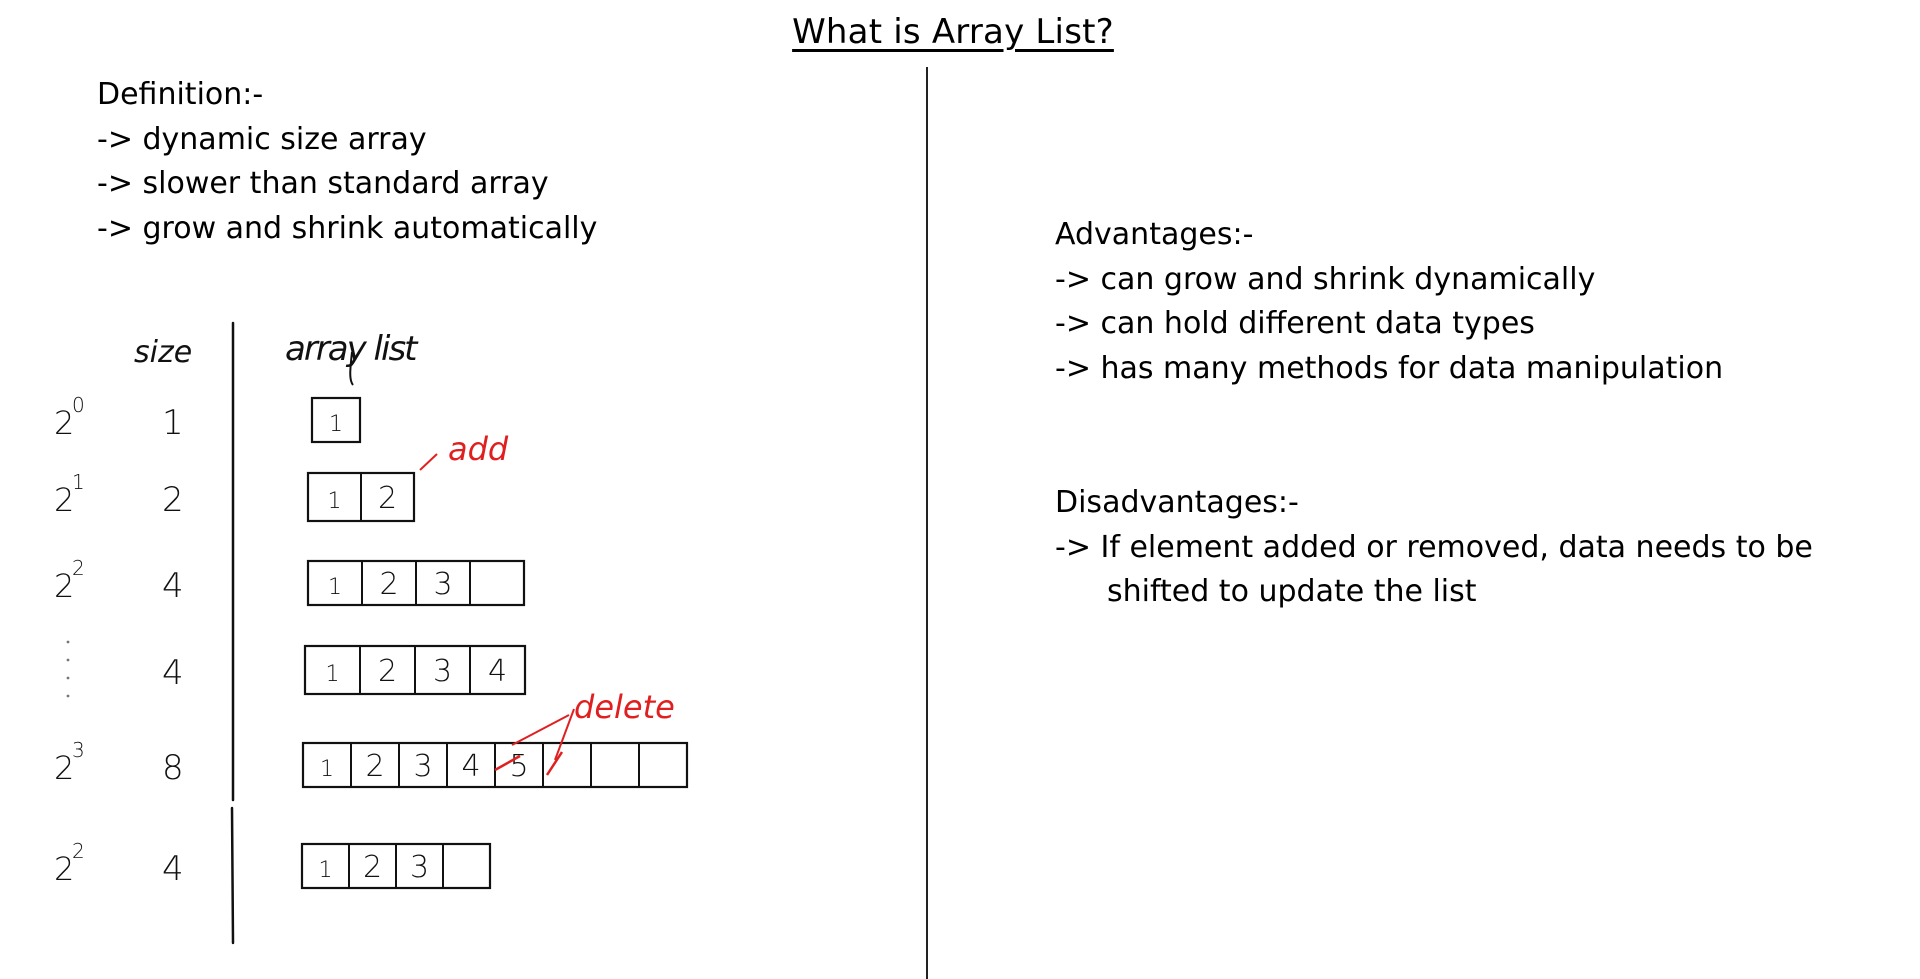  Describe the element at coordinates (163, 352) in the screenshot. I see `size-header: size` at that location.